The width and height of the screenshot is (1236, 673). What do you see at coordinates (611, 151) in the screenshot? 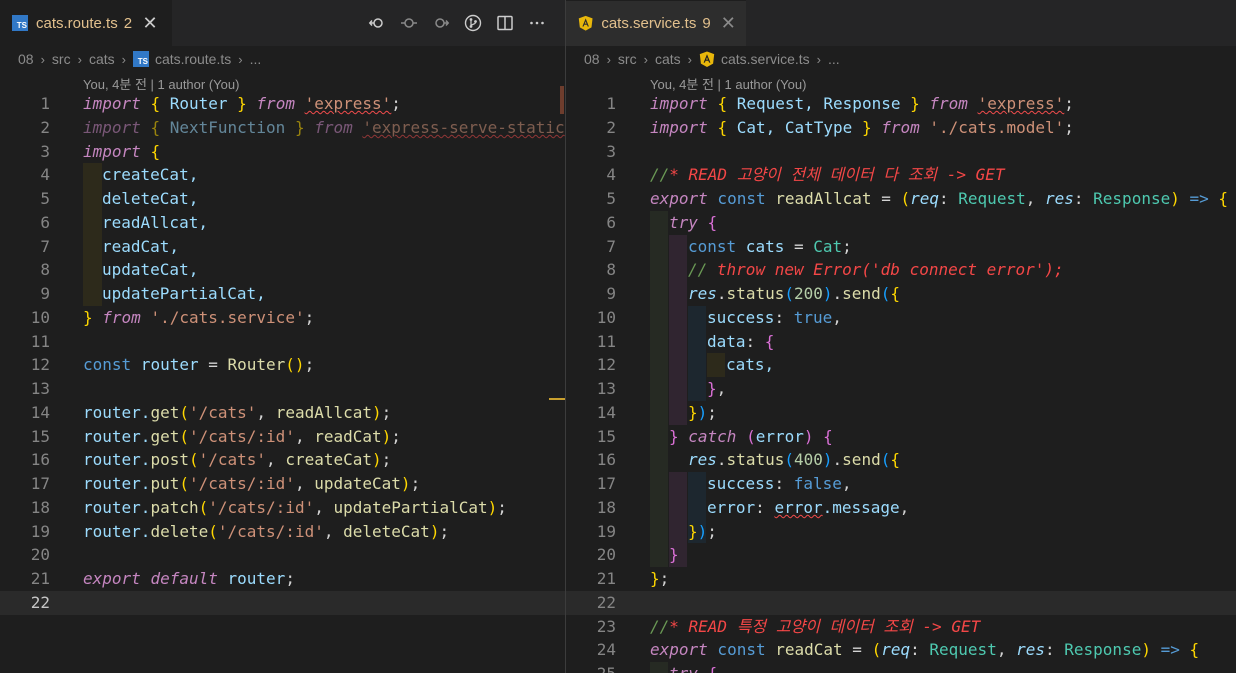
I see `line-number: 3` at bounding box center [611, 151].